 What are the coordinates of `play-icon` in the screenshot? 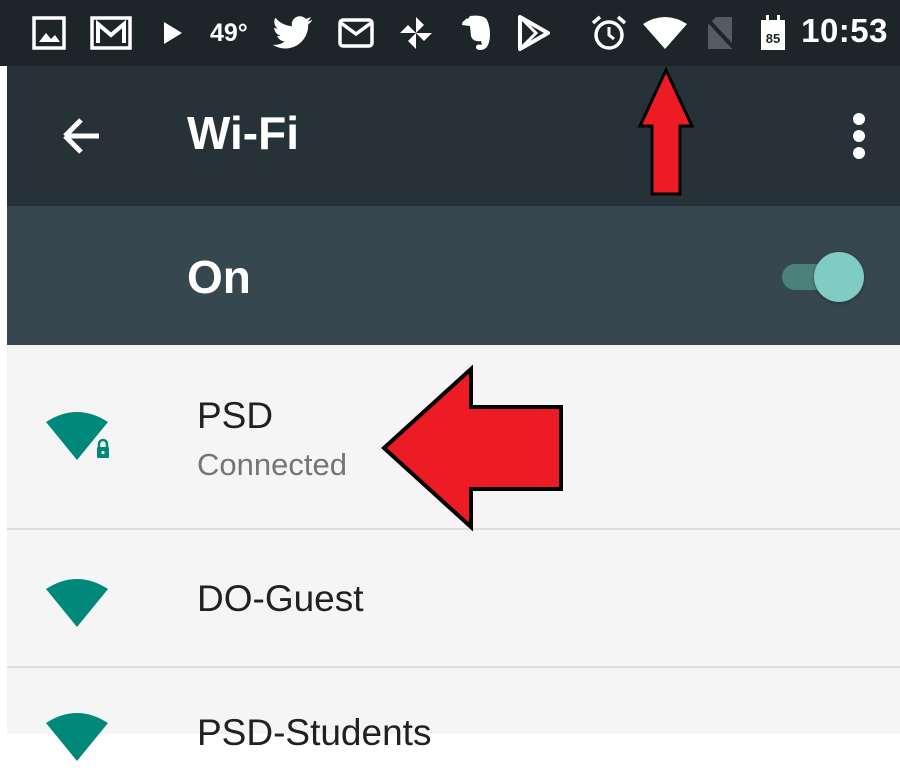 It's located at (173, 33).